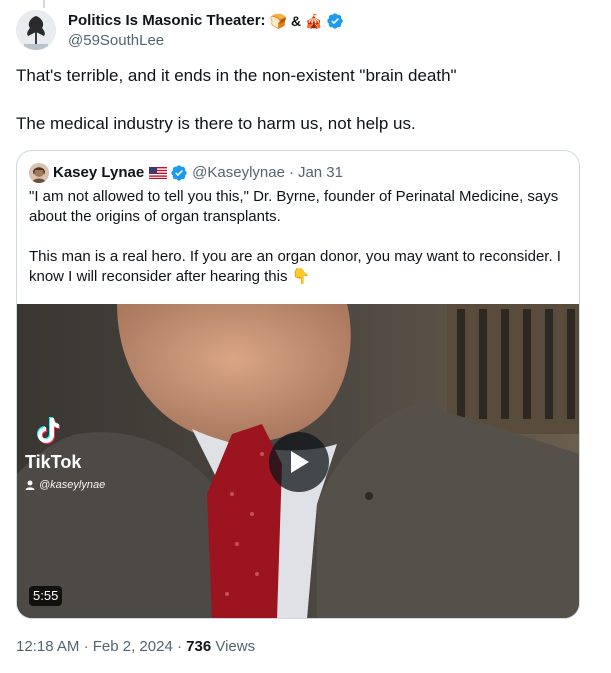 This screenshot has width=611, height=673. Describe the element at coordinates (296, 21) in the screenshot. I see `ampersand-text: &` at that location.